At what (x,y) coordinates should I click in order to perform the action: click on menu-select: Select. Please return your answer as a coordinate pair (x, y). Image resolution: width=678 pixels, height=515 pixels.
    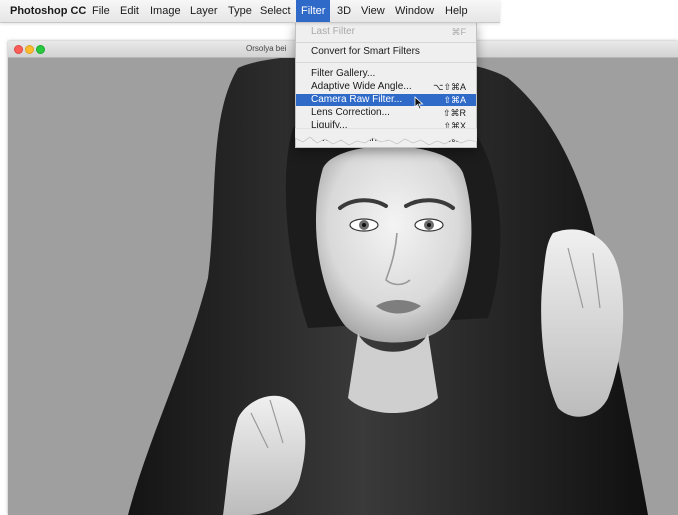
    Looking at the image, I should click on (275, 11).